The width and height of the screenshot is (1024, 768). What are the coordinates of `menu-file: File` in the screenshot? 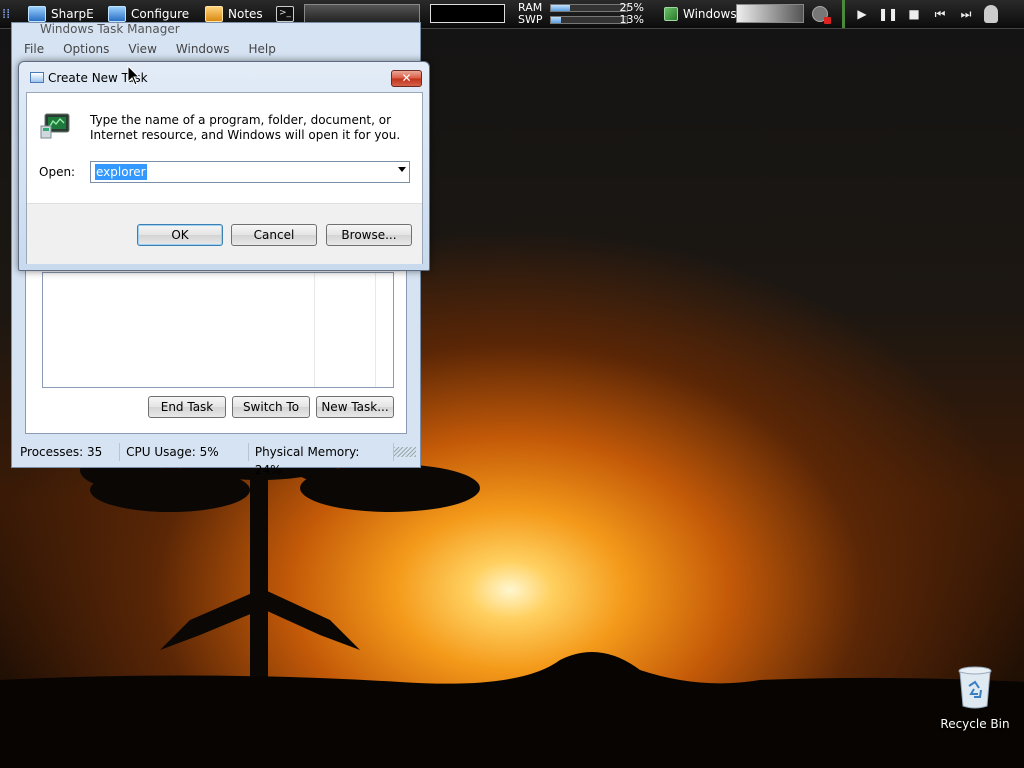 It's located at (34, 51).